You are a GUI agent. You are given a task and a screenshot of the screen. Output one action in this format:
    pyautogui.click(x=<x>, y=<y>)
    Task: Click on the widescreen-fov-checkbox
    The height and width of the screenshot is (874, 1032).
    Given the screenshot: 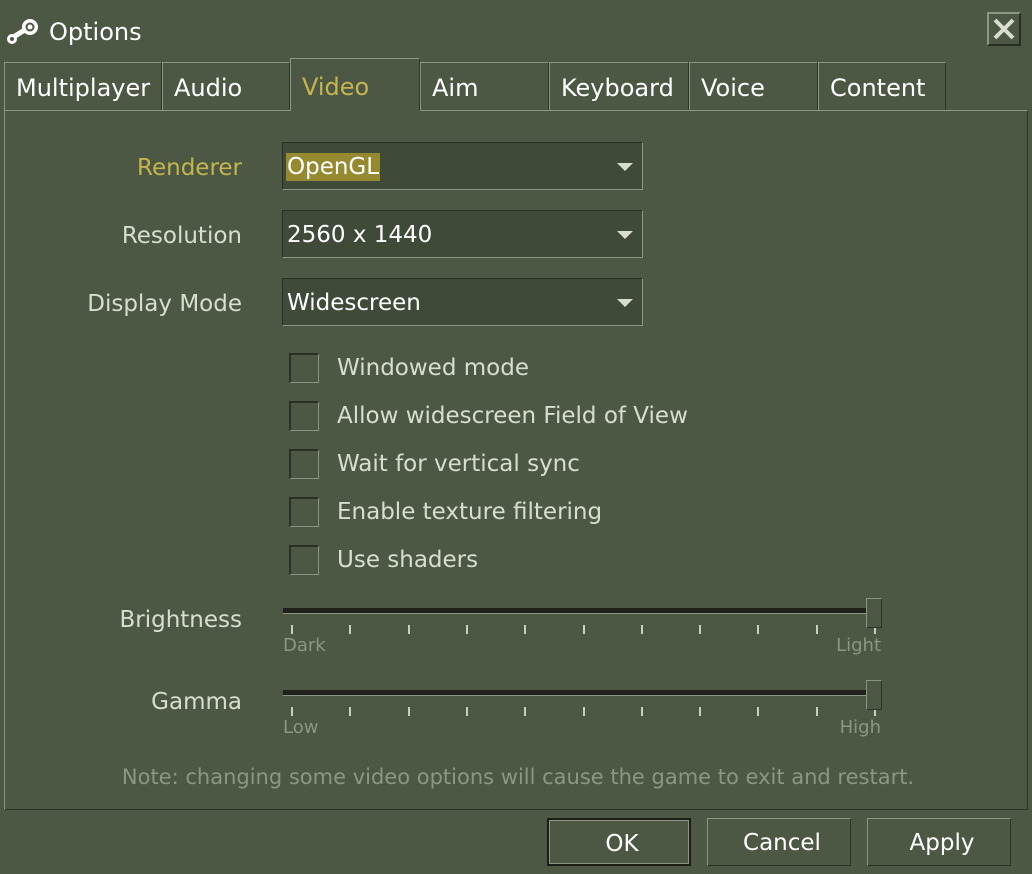 What is the action you would take?
    pyautogui.click(x=304, y=416)
    